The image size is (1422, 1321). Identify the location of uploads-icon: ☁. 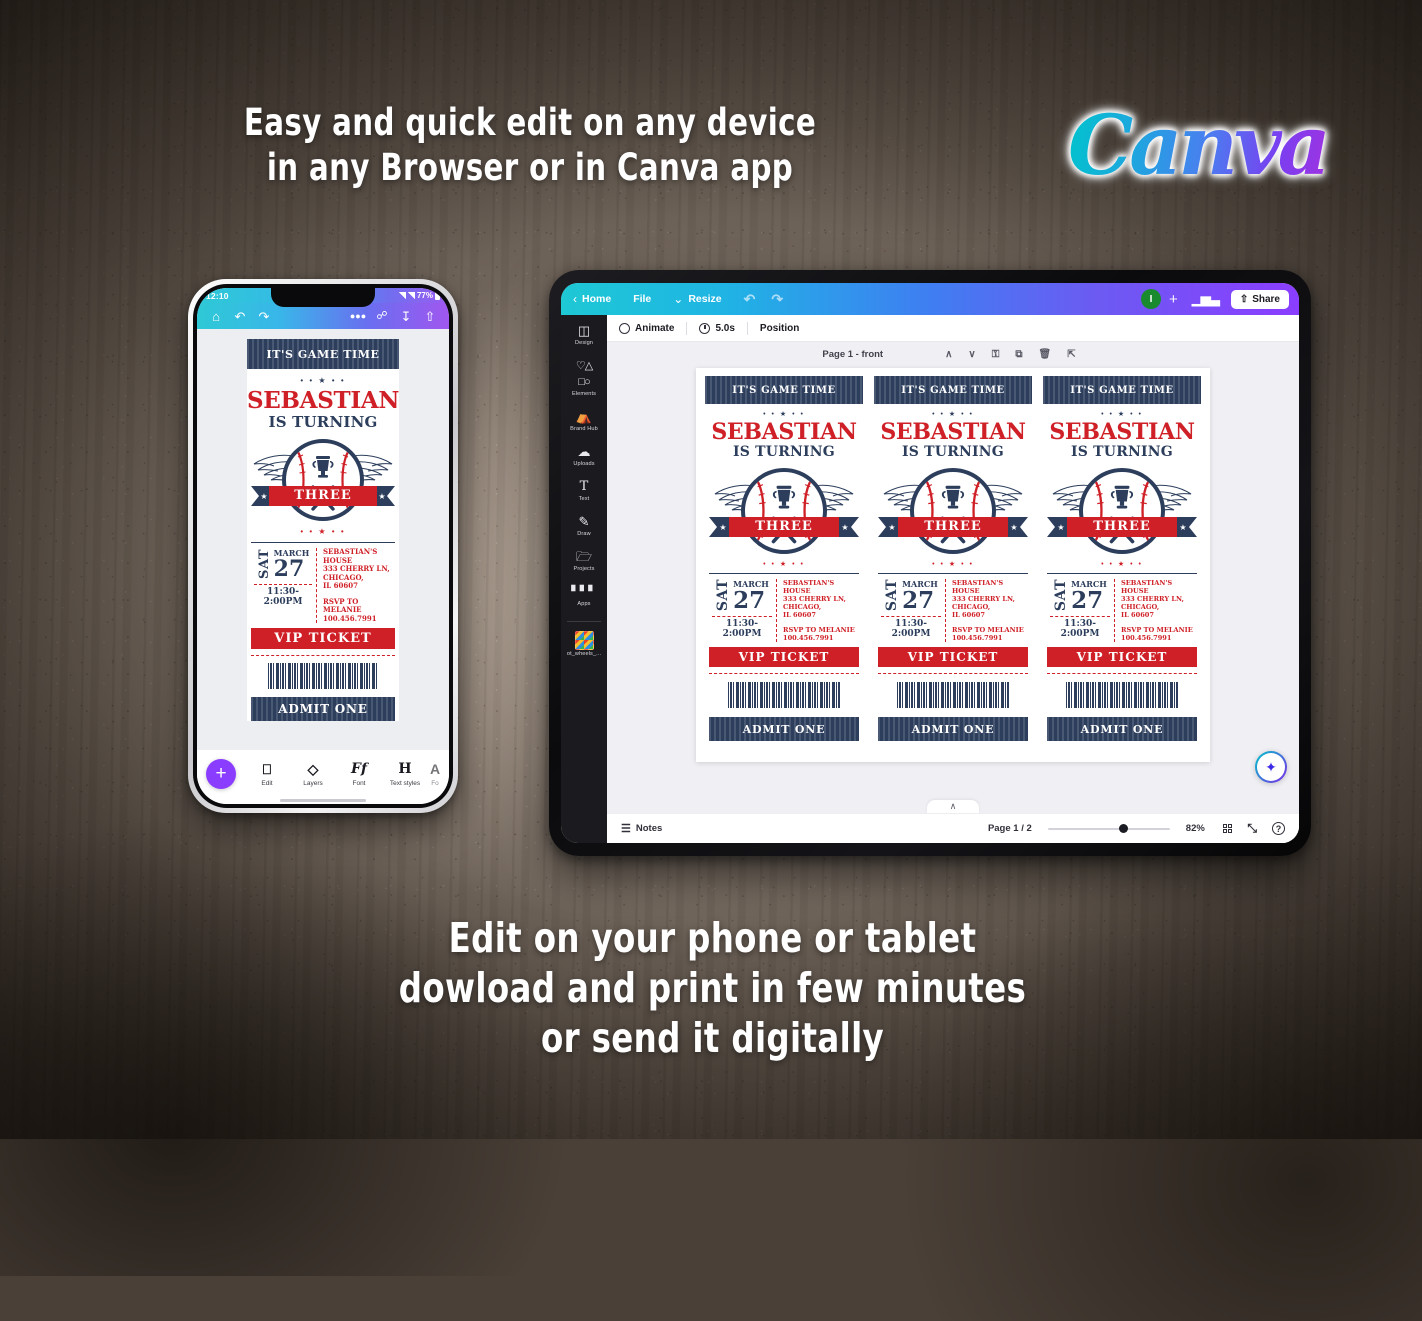
(584, 451).